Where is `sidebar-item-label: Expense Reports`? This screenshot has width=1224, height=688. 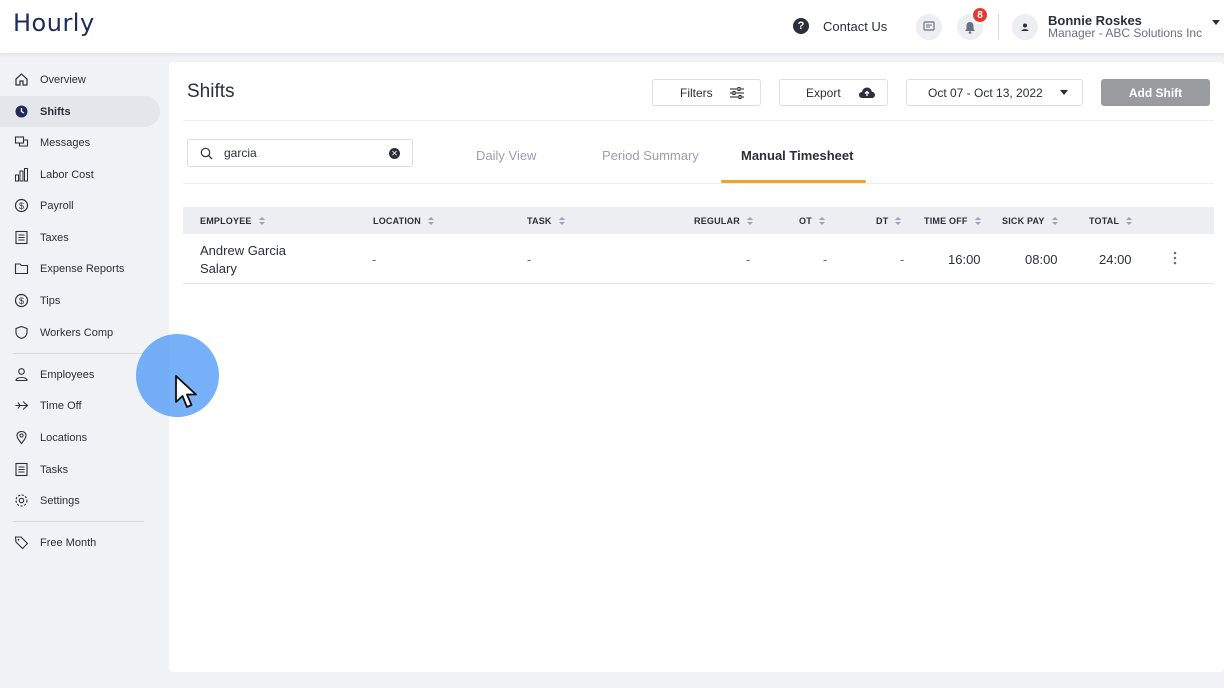
sidebar-item-label: Expense Reports is located at coordinates (82, 268).